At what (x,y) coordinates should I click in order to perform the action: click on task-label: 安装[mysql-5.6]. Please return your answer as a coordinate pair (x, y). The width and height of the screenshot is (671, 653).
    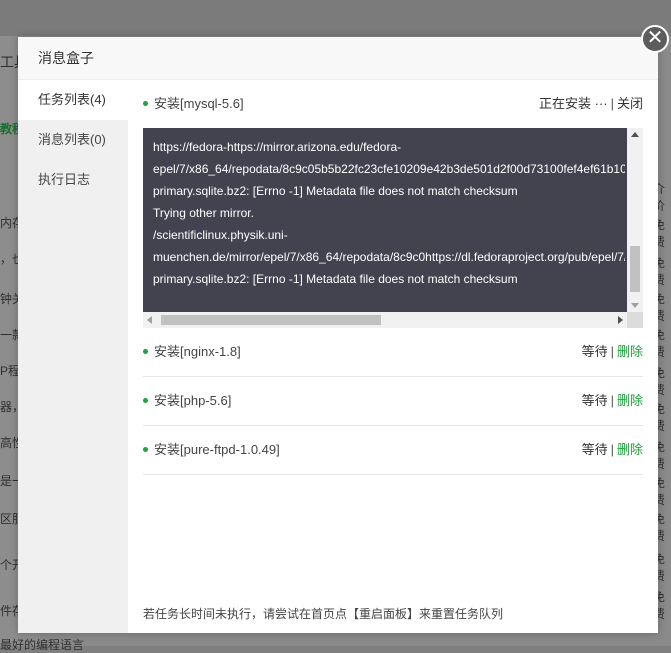
    Looking at the image, I should click on (199, 103).